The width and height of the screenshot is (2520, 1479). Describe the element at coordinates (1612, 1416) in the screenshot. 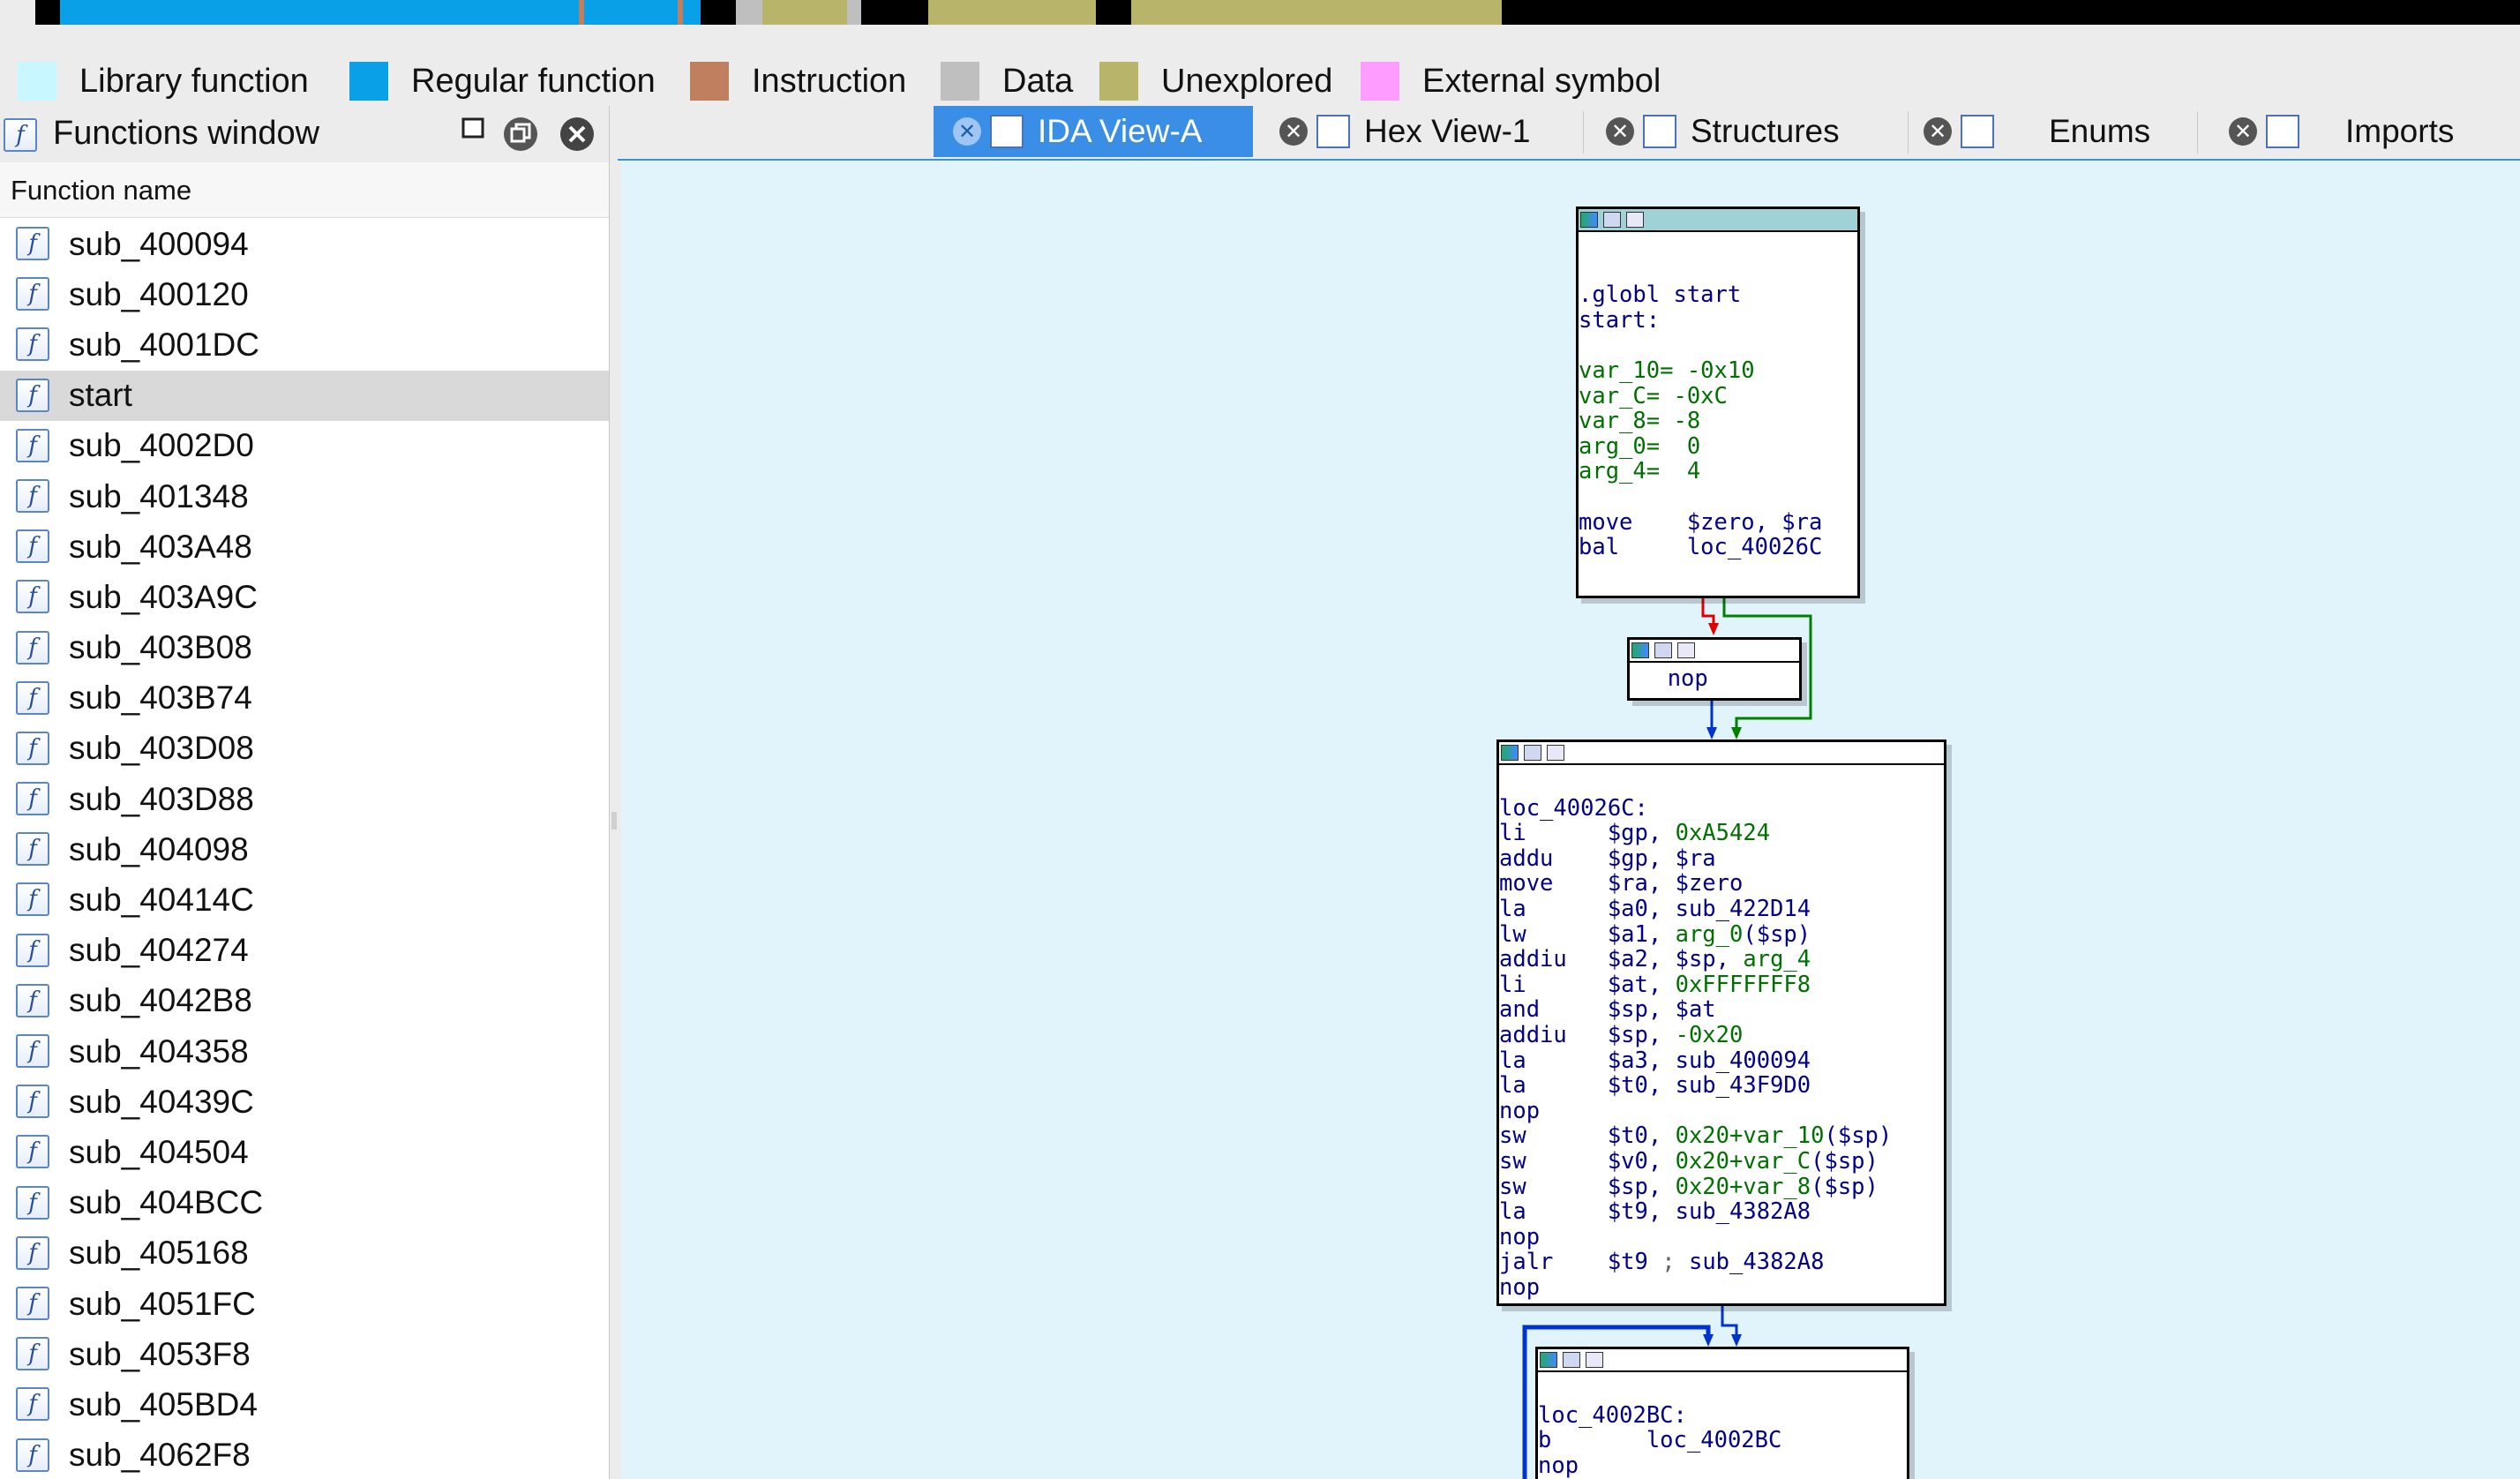

I see `code-token: loc_4002BC:` at that location.